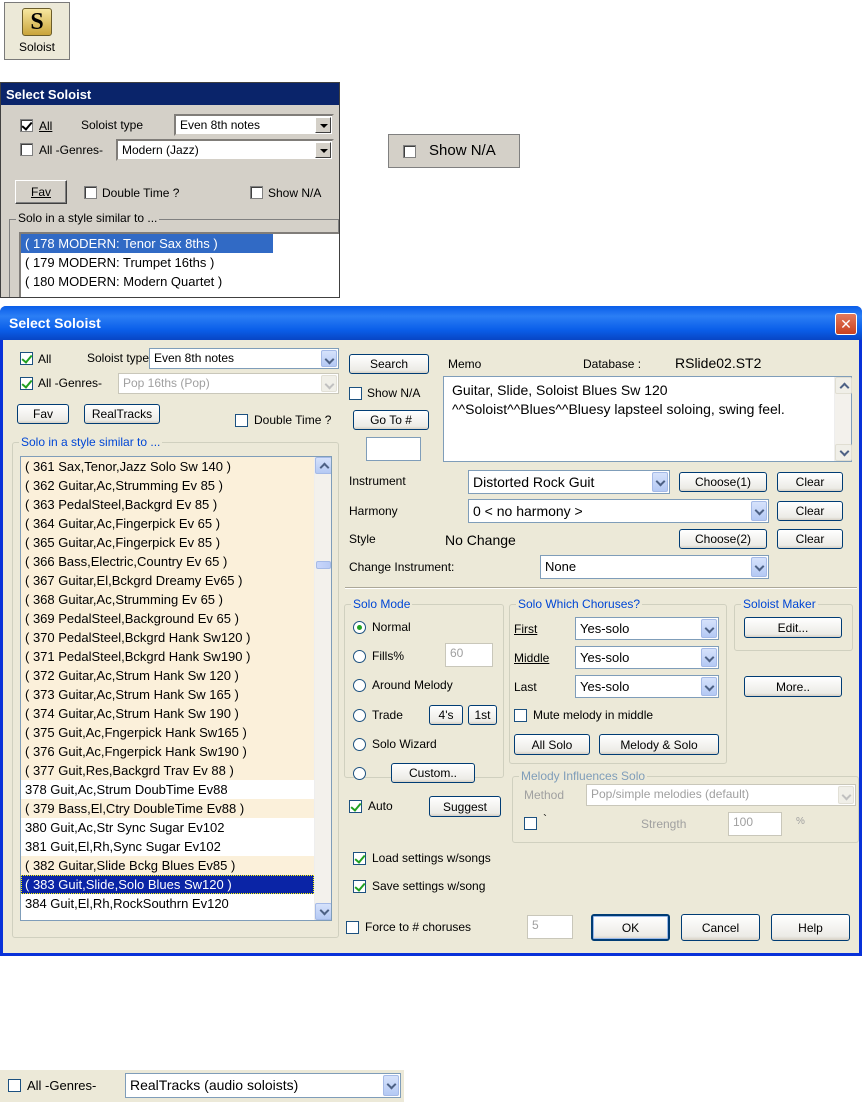 The height and width of the screenshot is (1102, 866). What do you see at coordinates (393, 449) in the screenshot?
I see `goto-number-input` at bounding box center [393, 449].